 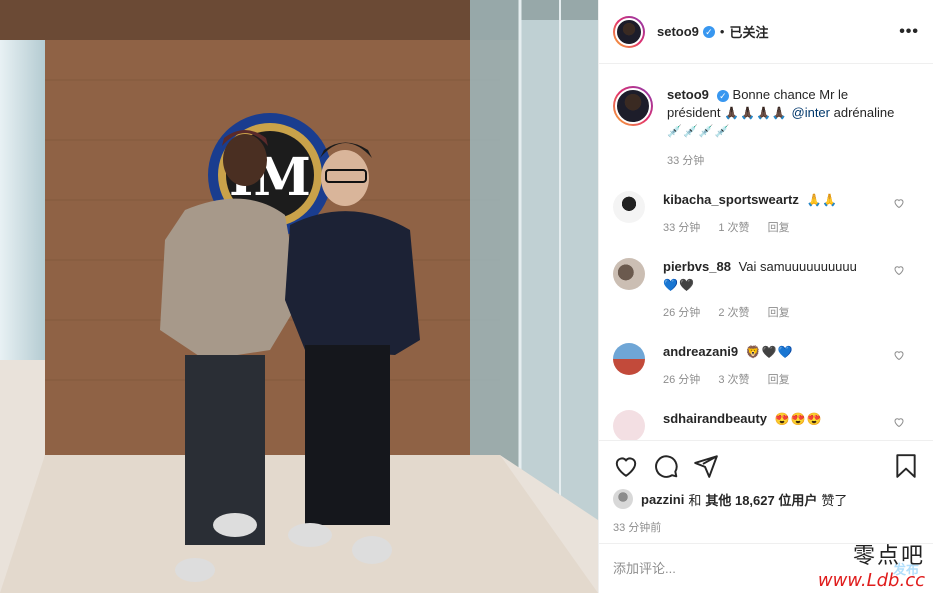 I want to click on comment-bubble-icon, so click(x=666, y=466).